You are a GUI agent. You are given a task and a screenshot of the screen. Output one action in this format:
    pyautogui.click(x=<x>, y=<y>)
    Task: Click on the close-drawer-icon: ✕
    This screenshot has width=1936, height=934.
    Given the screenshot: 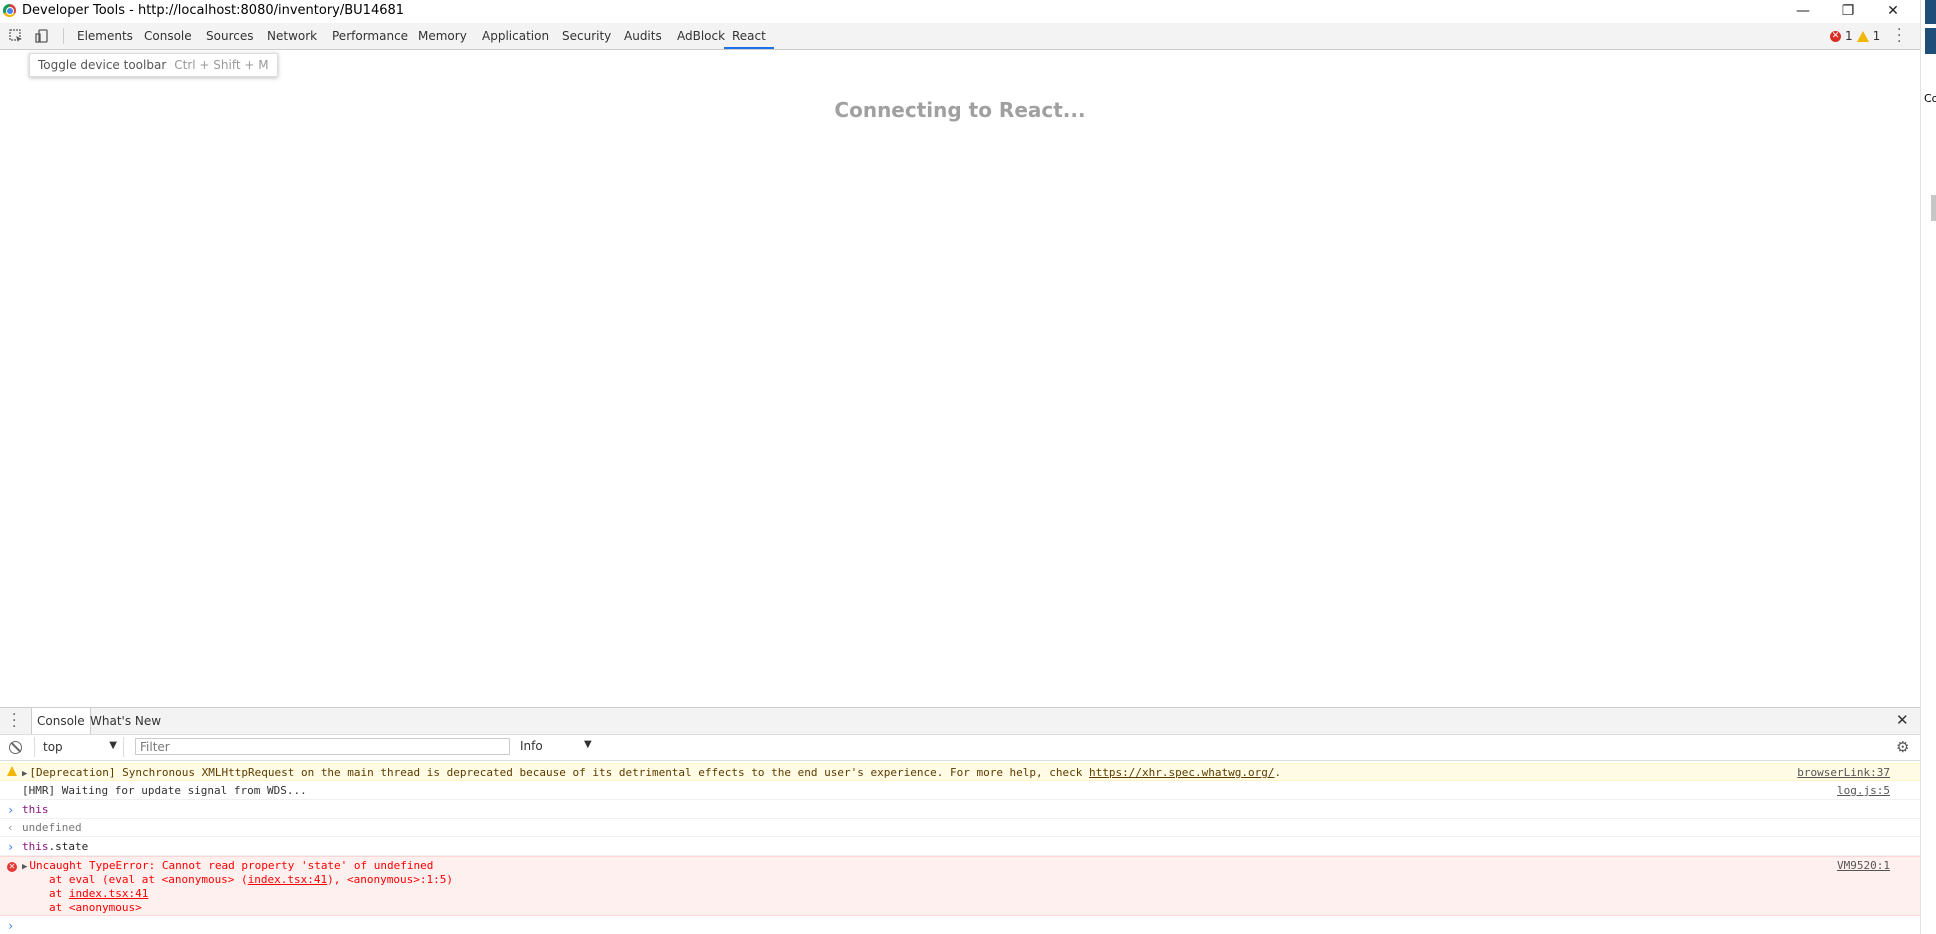 What is the action you would take?
    pyautogui.click(x=1902, y=720)
    